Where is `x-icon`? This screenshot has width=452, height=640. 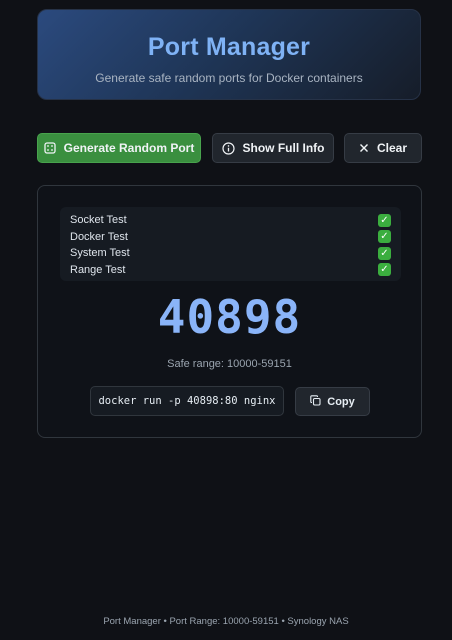
x-icon is located at coordinates (364, 148).